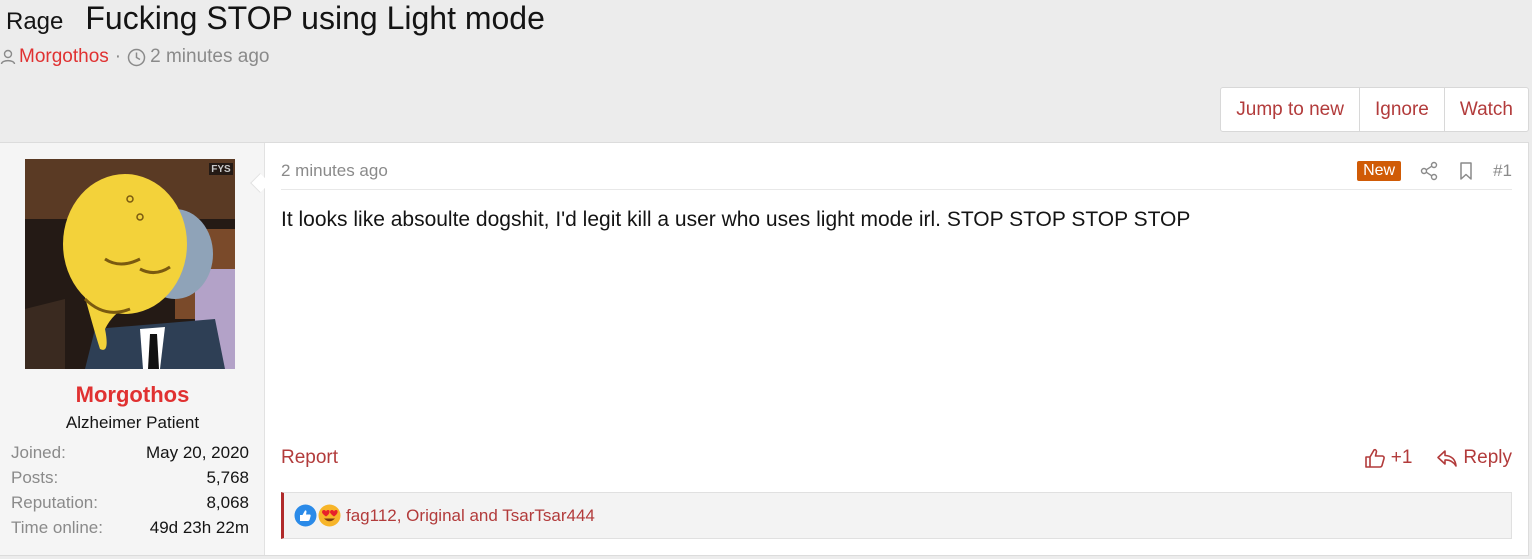  I want to click on report-link: Report, so click(309, 458).